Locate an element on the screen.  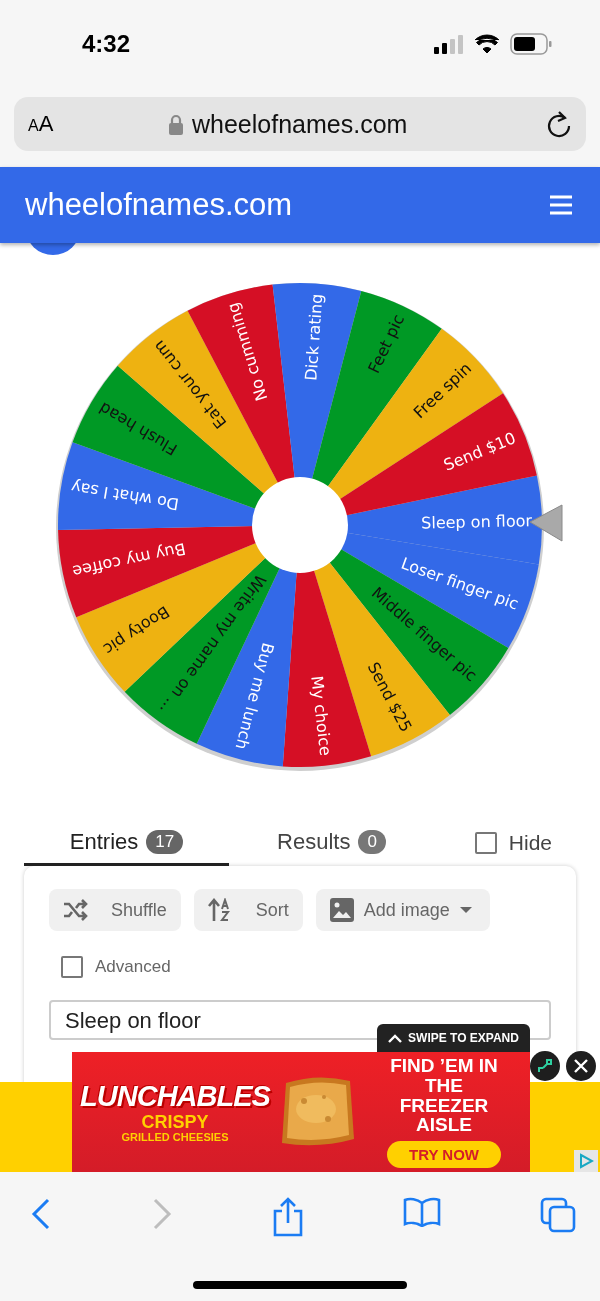
count-badge: 17 is located at coordinates (165, 841).